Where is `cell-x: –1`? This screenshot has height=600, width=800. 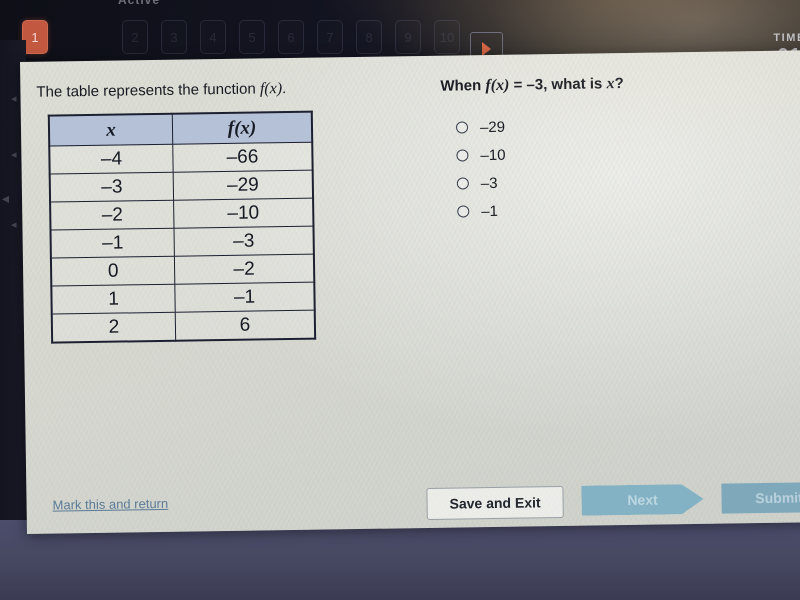
cell-x: –1 is located at coordinates (112, 243).